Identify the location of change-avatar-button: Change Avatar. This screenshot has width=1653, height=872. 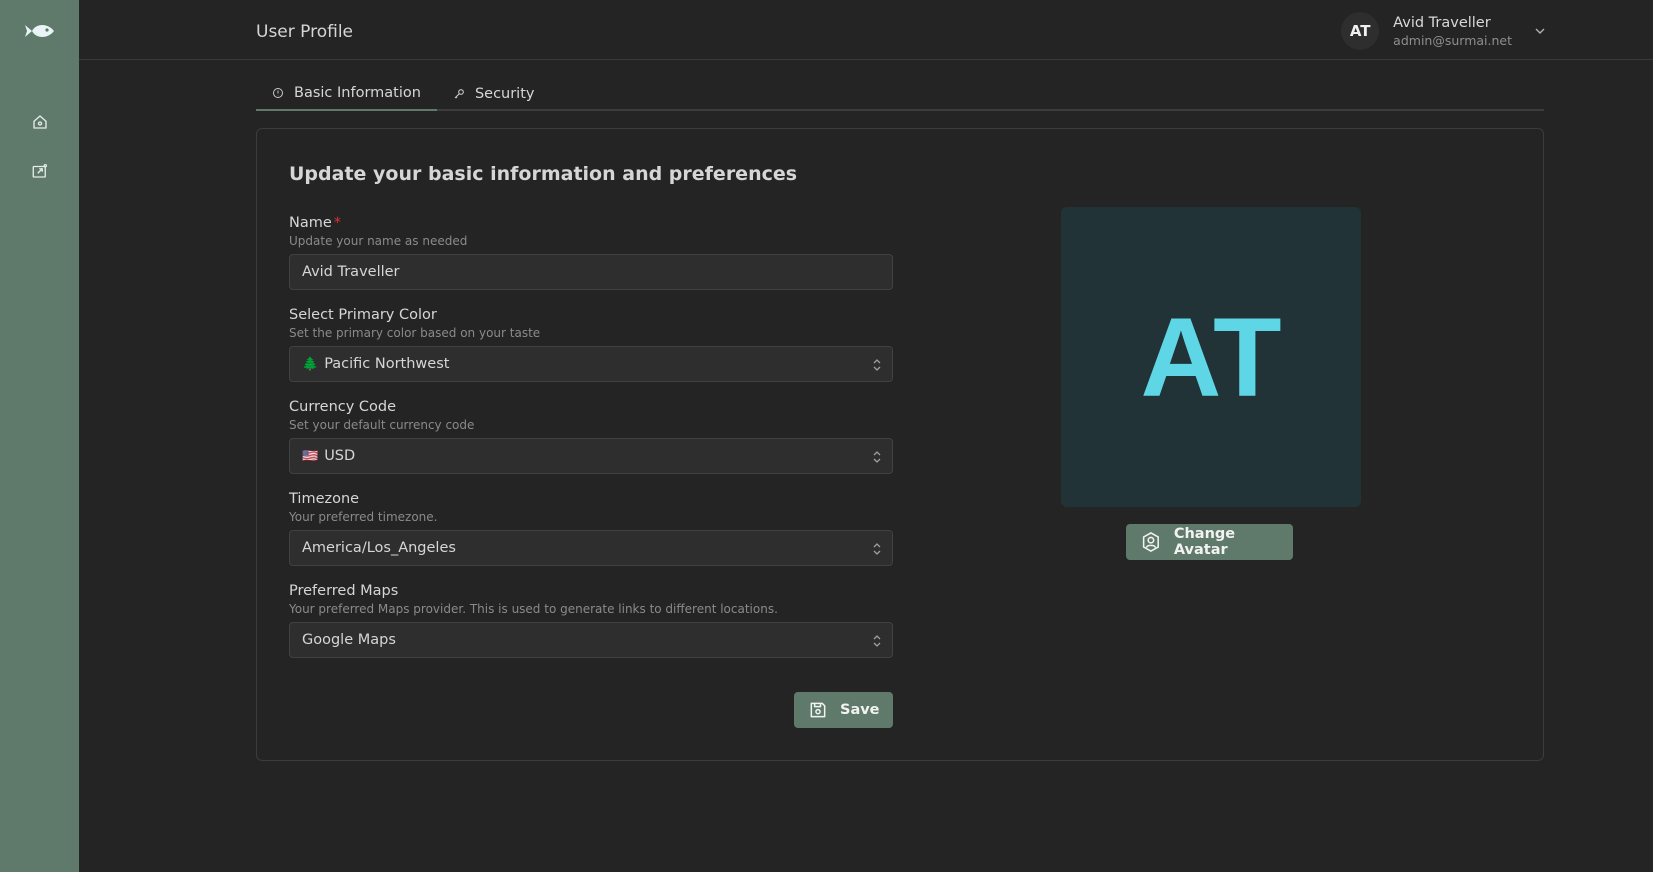
(1209, 542).